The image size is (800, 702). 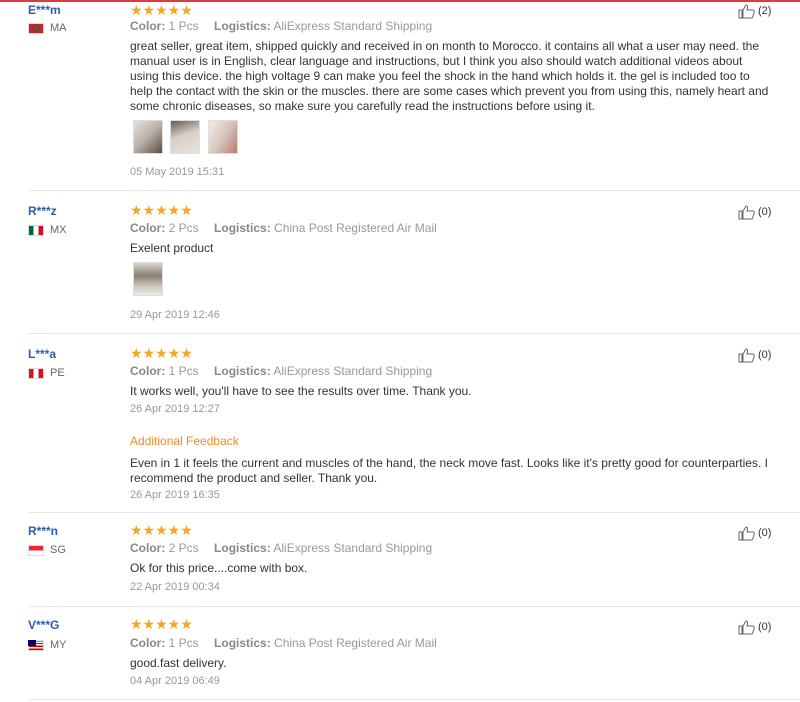 I want to click on review-text: Ok for this price....come with box., so click(x=219, y=568).